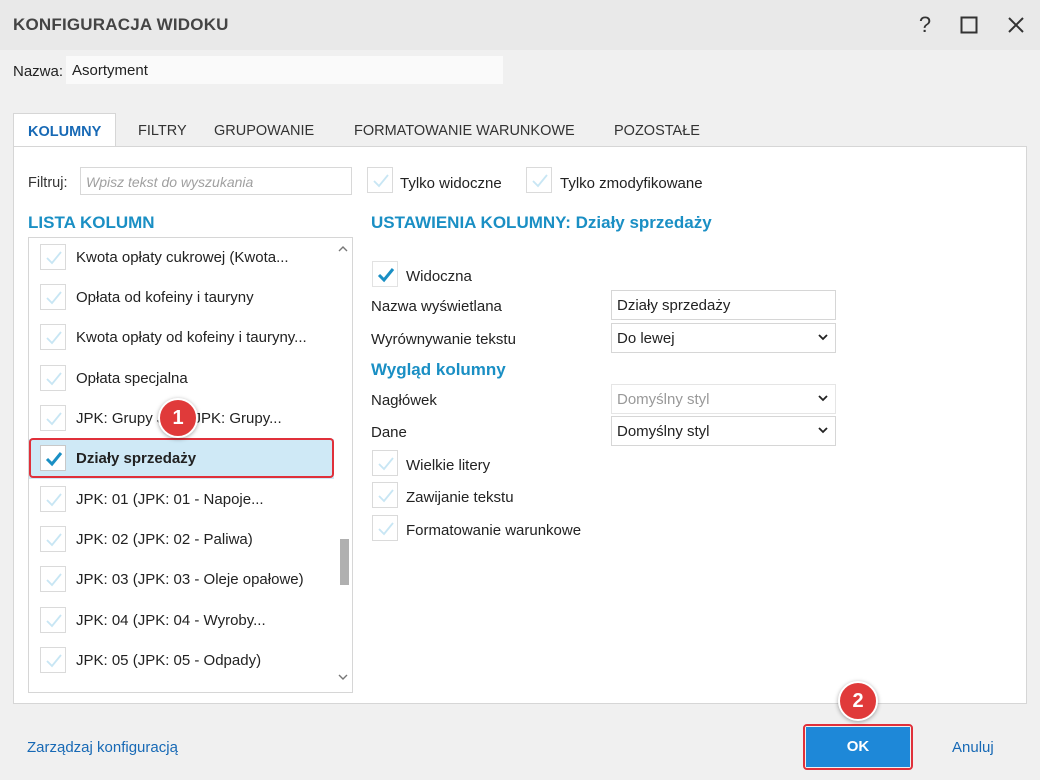 The image size is (1040, 780). What do you see at coordinates (439, 276) in the screenshot?
I see `visible-label: Widoczna` at bounding box center [439, 276].